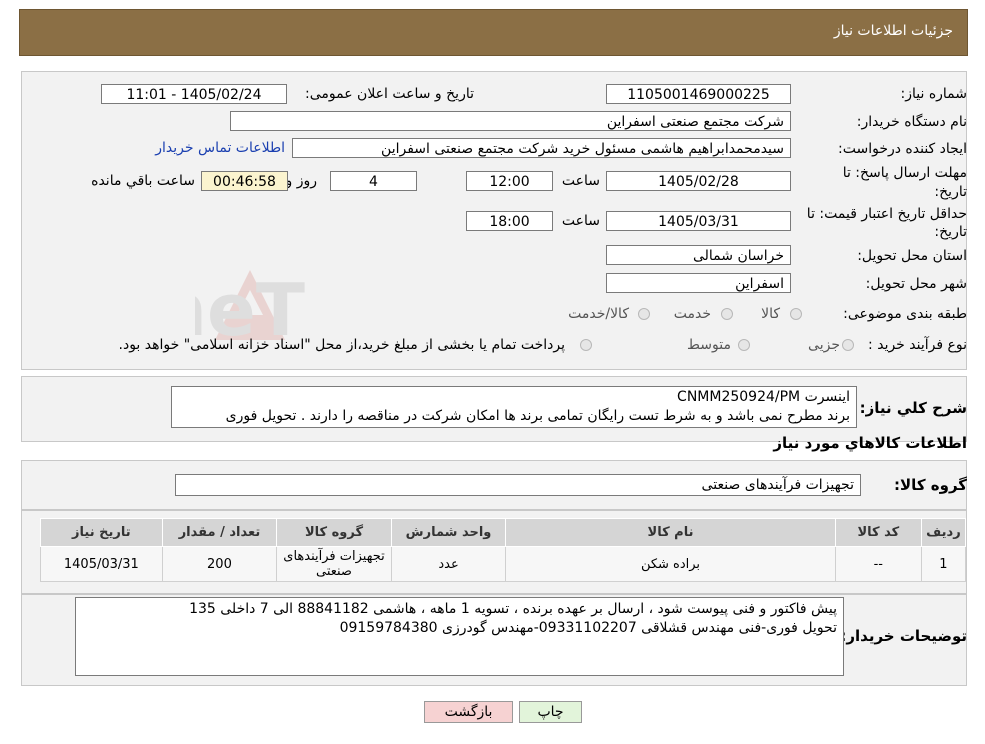 The image size is (985, 744). Describe the element at coordinates (448, 564) in the screenshot. I see `cell-unit: عدد` at that location.